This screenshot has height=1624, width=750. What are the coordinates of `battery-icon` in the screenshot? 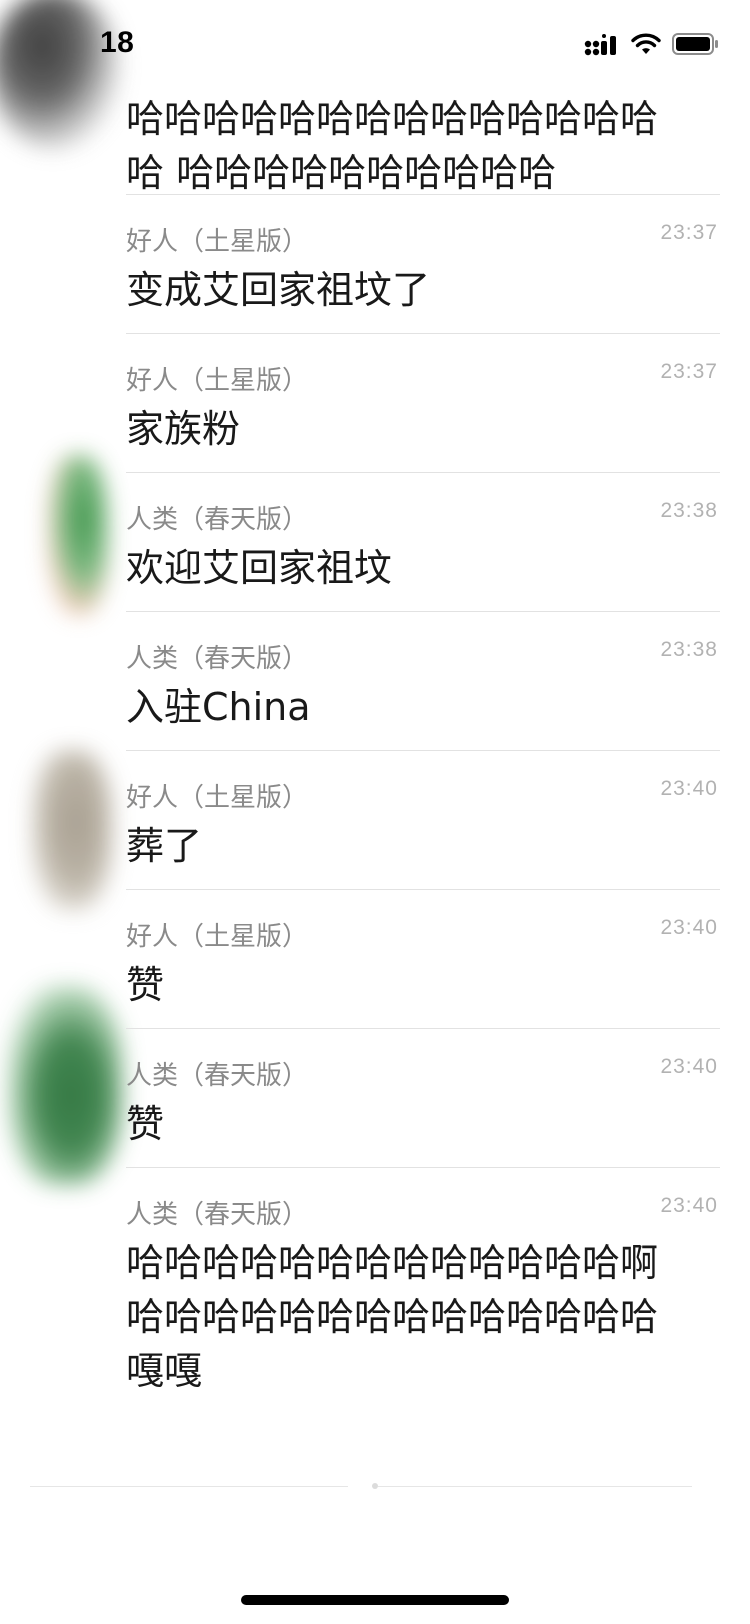 It's located at (695, 44).